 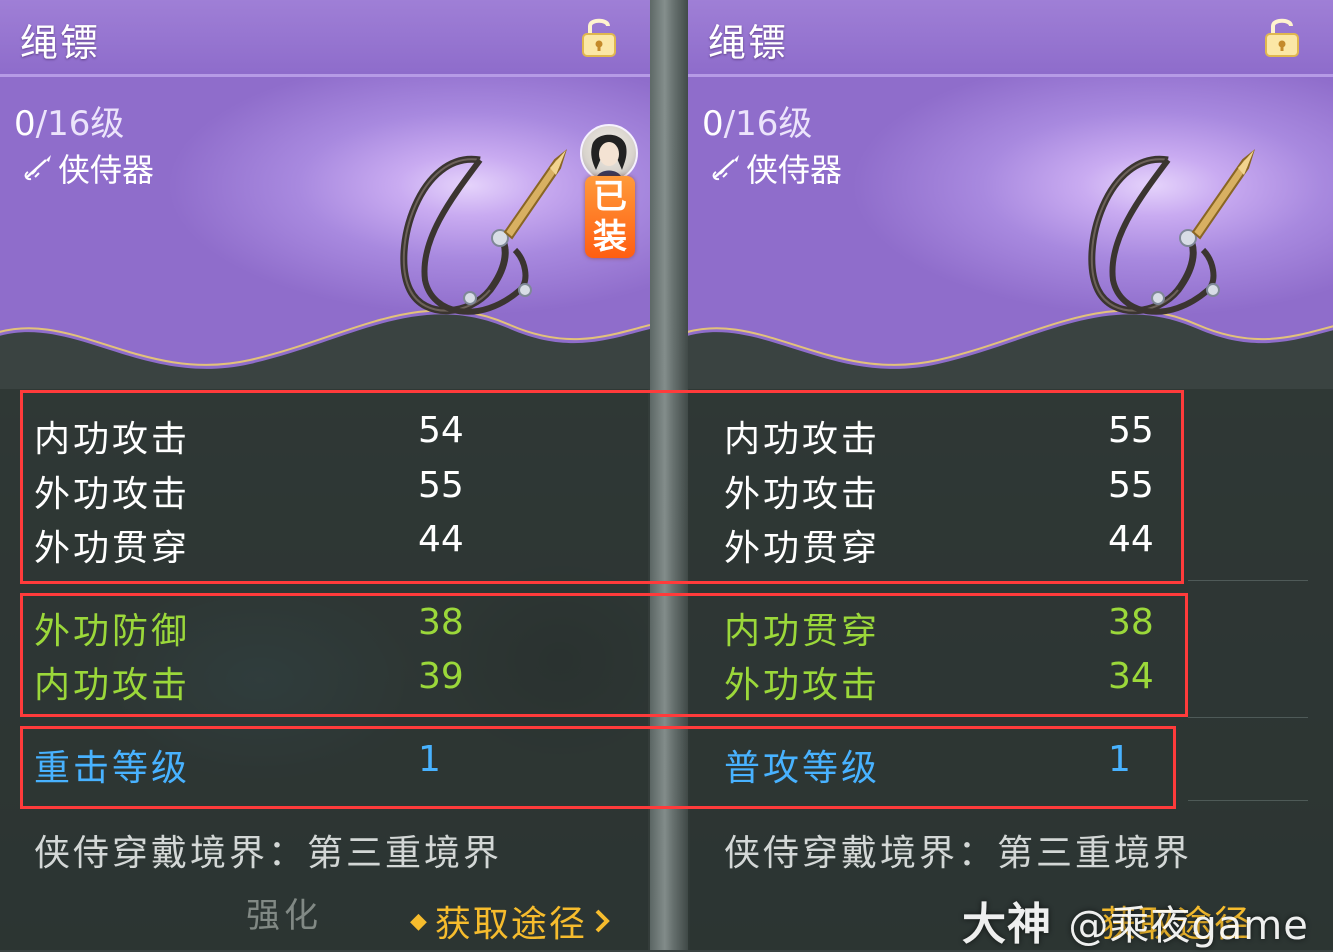 I want to click on chevron-right-icon, so click(x=602, y=921).